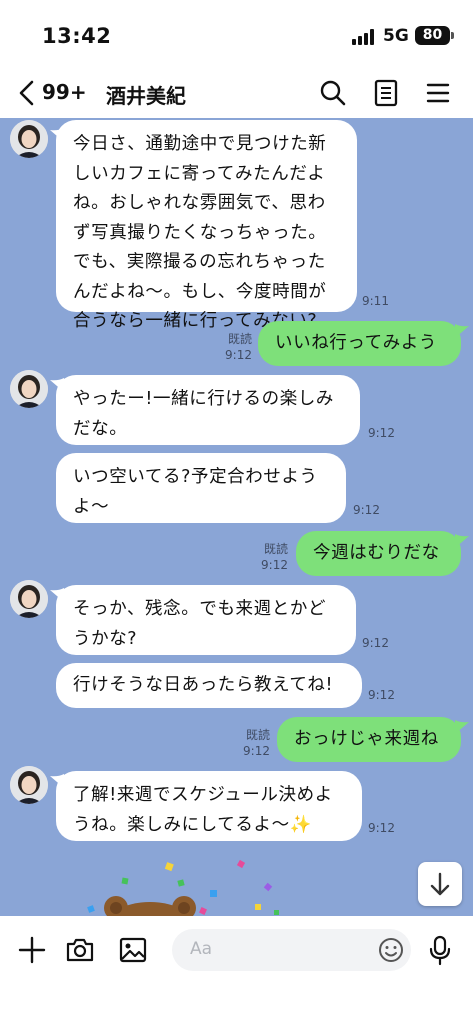 This screenshot has width=473, height=1024. I want to click on message-placeholder: Aa, so click(201, 949).